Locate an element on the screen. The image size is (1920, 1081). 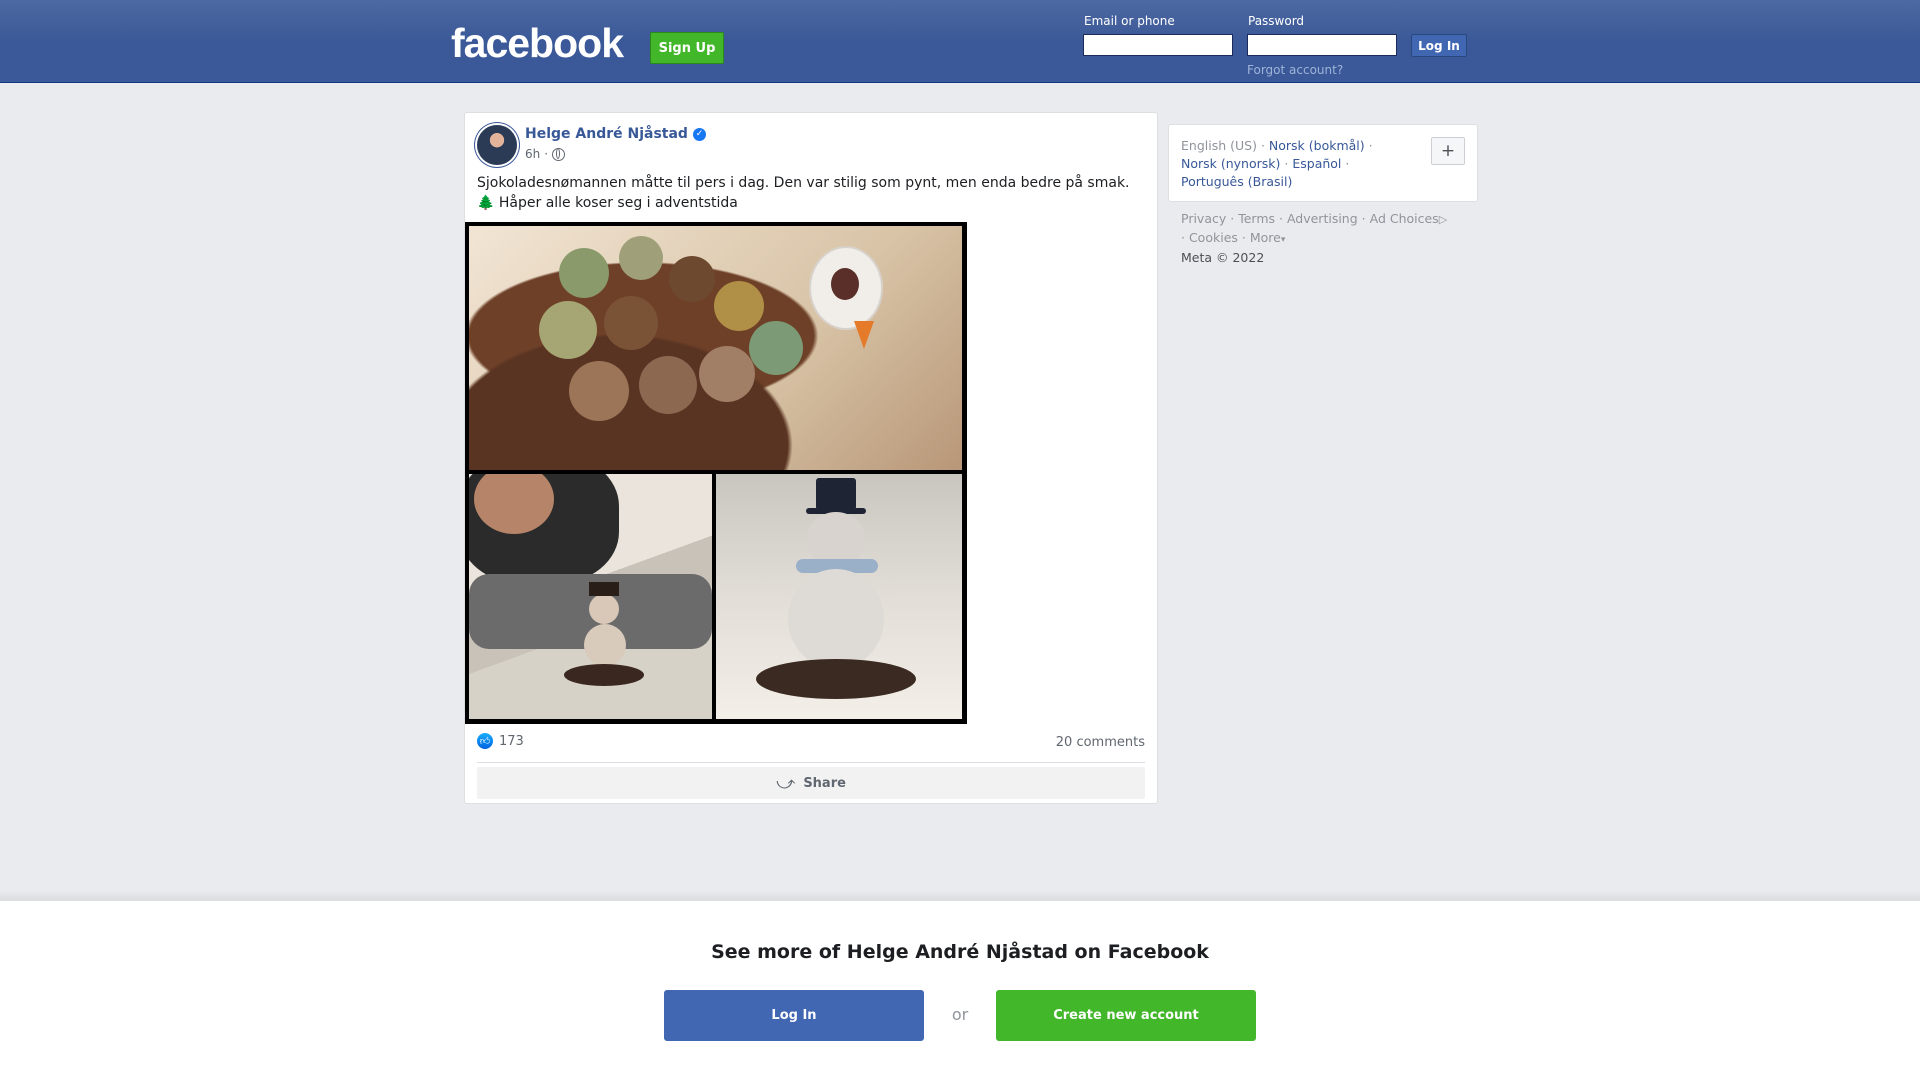
signup-button: Sign Up is located at coordinates (687, 48).